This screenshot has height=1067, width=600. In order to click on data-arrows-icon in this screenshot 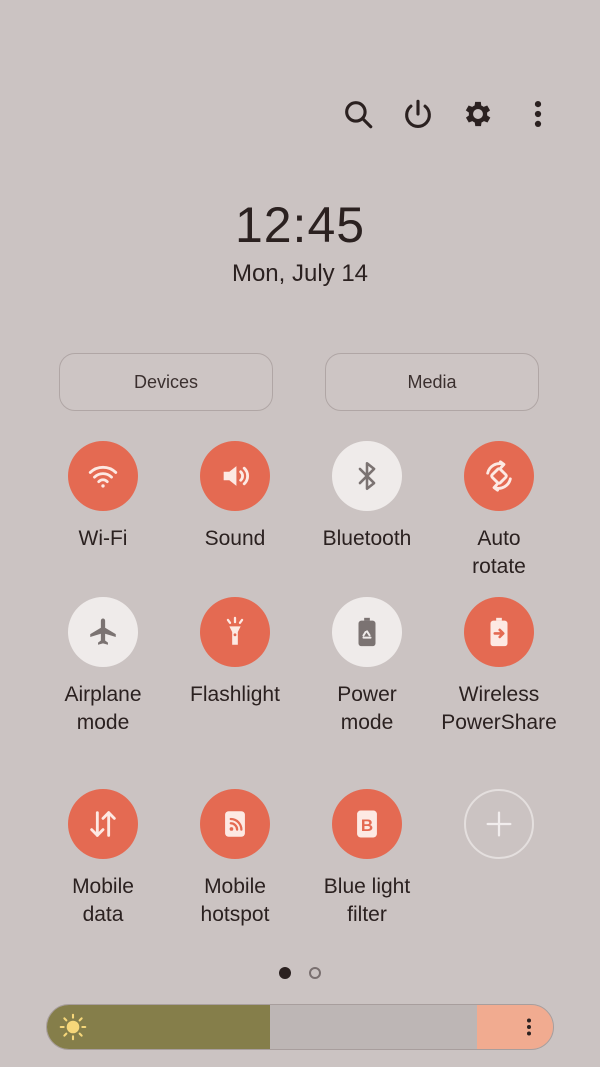, I will do `click(103, 824)`.